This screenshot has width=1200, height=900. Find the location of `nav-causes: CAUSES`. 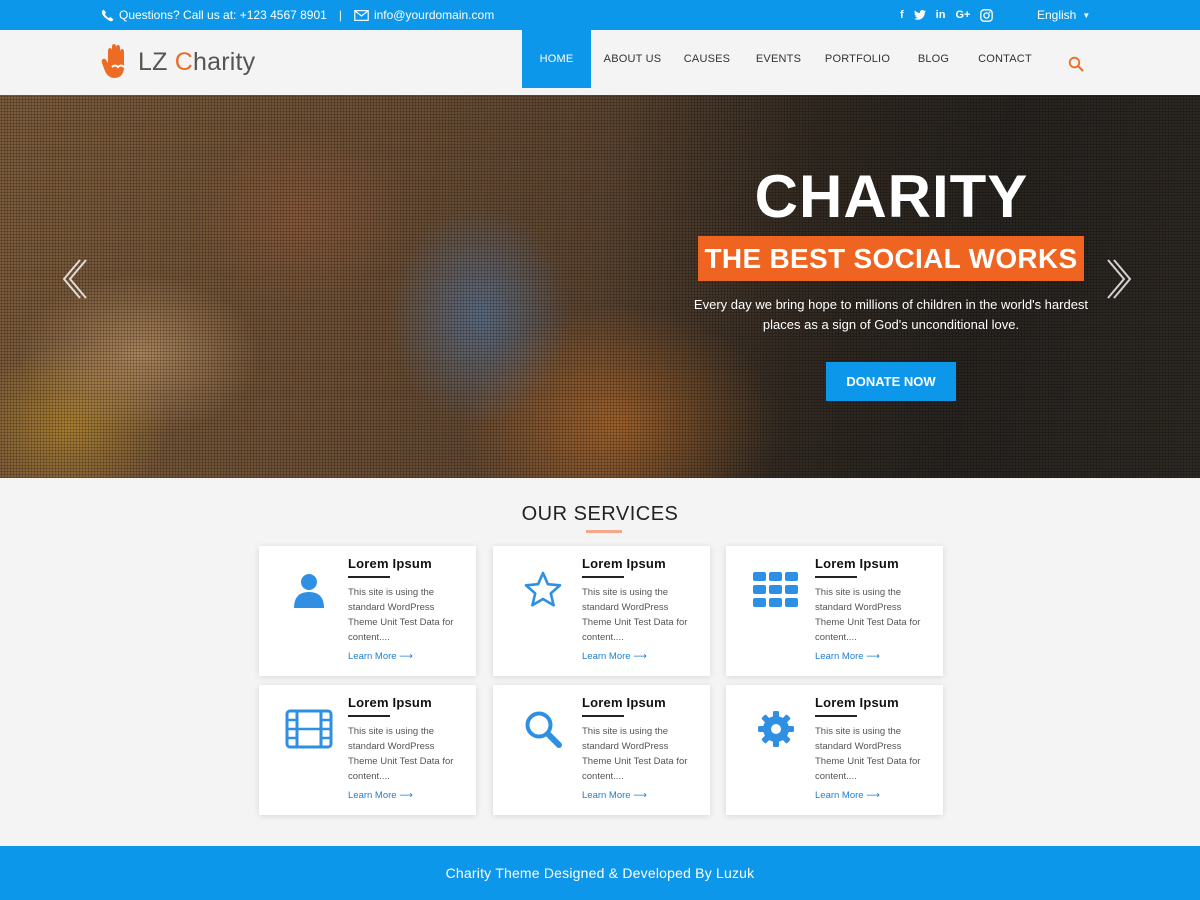

nav-causes: CAUSES is located at coordinates (707, 59).